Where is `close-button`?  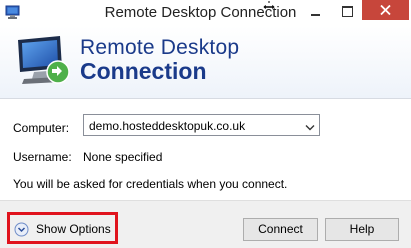
close-button is located at coordinates (385, 10).